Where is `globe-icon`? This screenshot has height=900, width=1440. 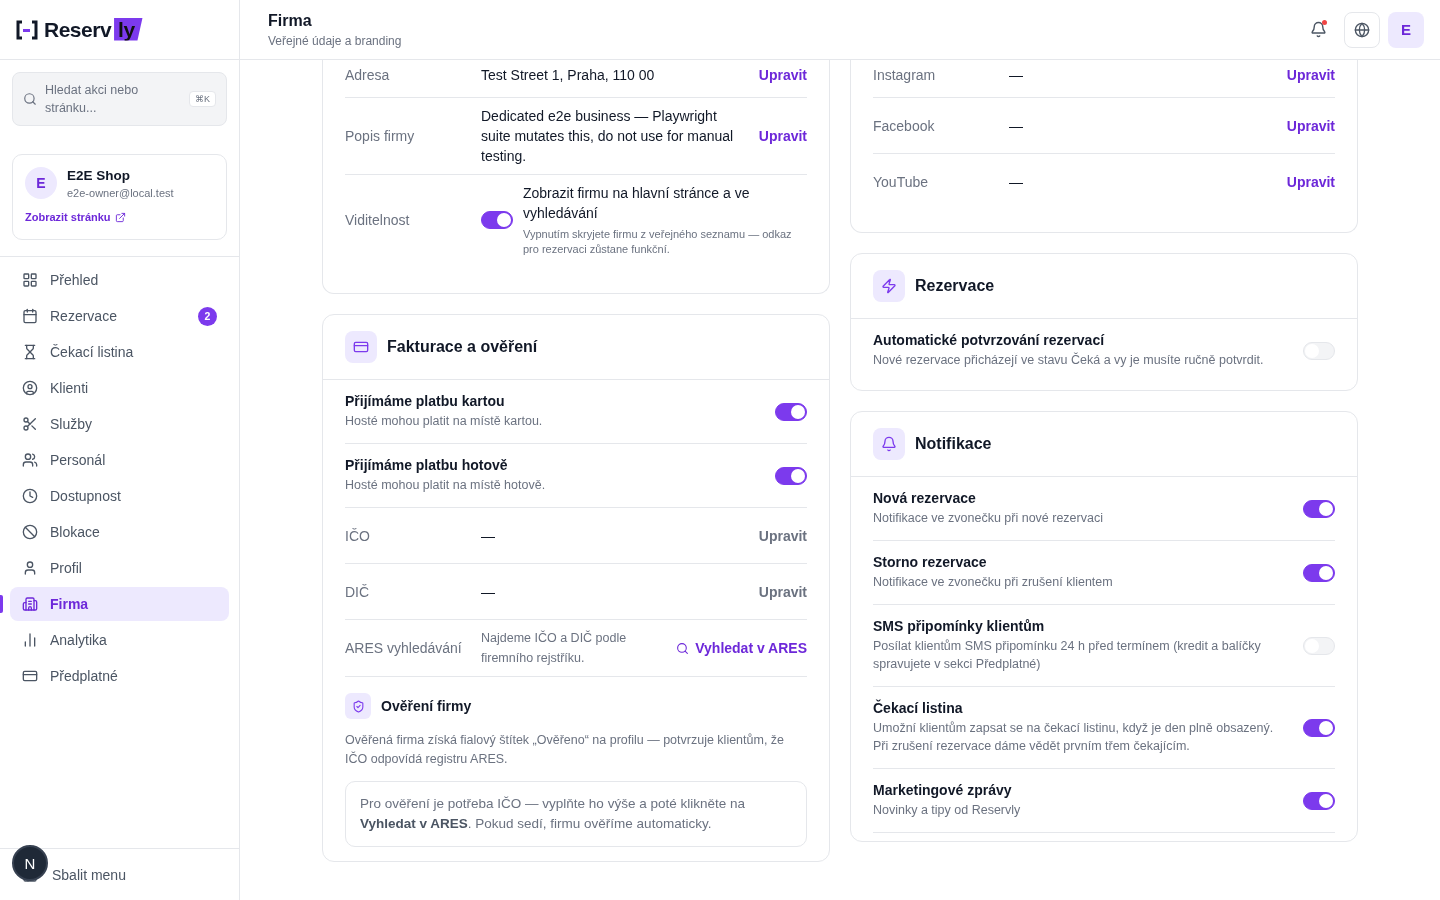 globe-icon is located at coordinates (1362, 29).